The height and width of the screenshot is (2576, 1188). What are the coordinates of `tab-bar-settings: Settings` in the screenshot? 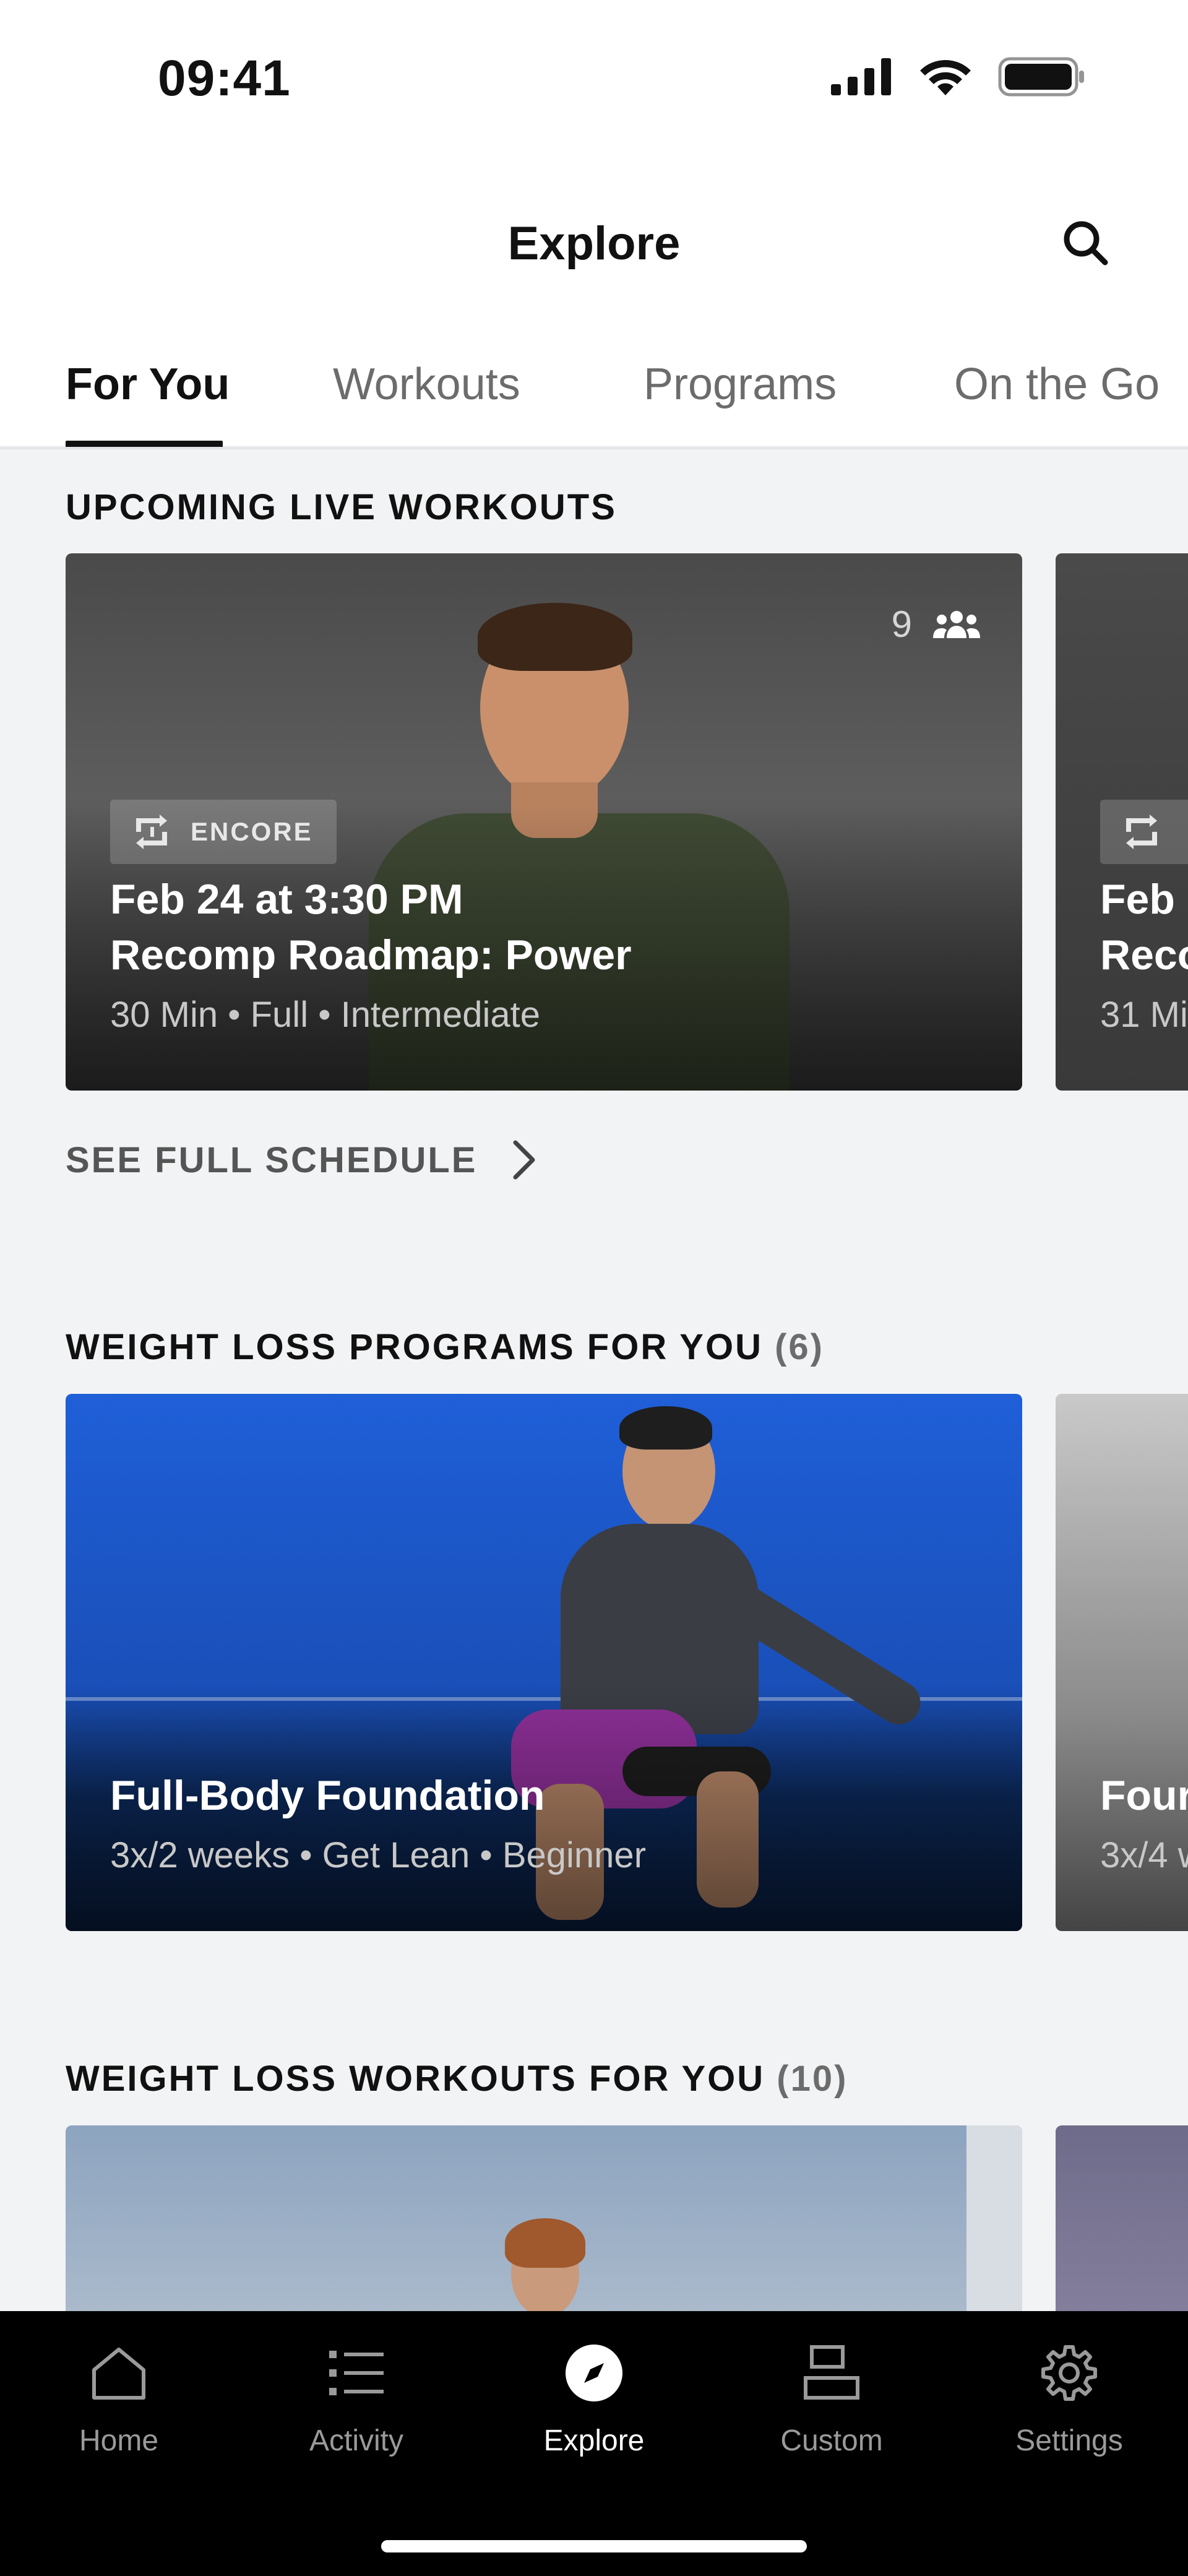 It's located at (1069, 2397).